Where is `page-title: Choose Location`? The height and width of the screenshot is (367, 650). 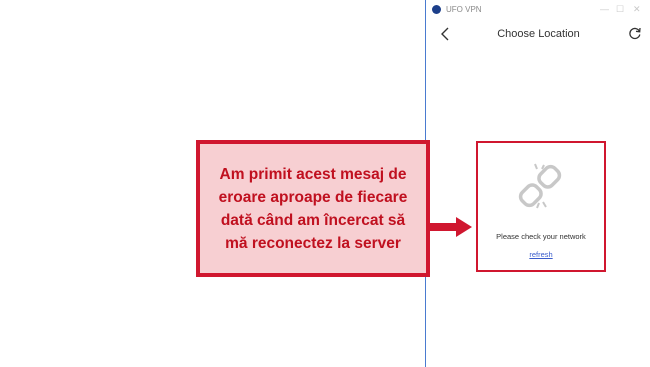
page-title: Choose Location is located at coordinates (538, 34).